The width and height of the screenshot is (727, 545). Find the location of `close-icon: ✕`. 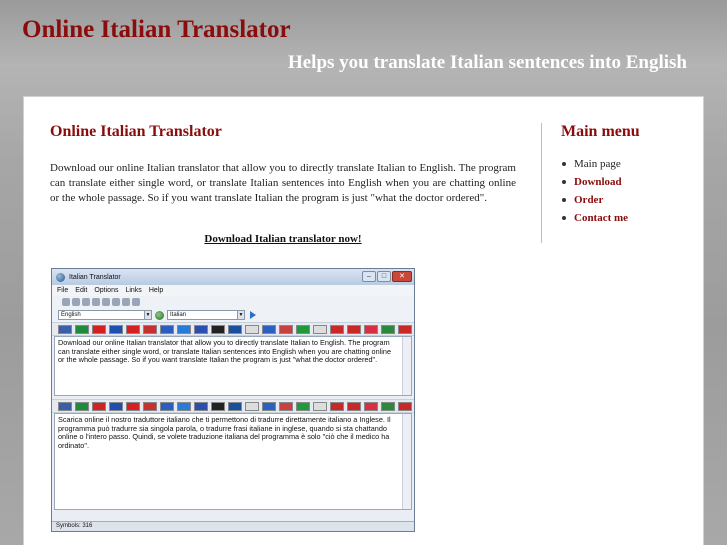

close-icon: ✕ is located at coordinates (402, 276).